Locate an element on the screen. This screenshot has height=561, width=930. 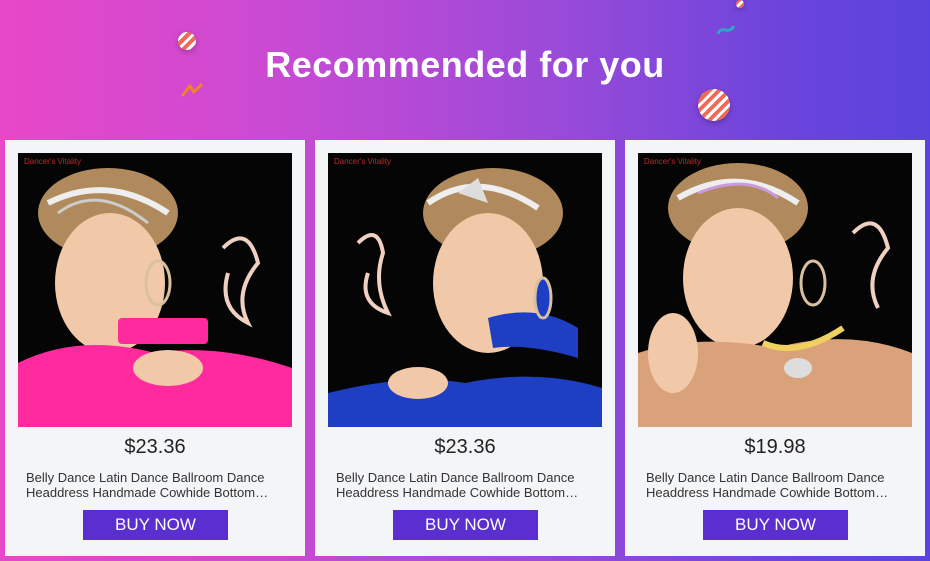
decorative-streamer-icon is located at coordinates (726, 30).